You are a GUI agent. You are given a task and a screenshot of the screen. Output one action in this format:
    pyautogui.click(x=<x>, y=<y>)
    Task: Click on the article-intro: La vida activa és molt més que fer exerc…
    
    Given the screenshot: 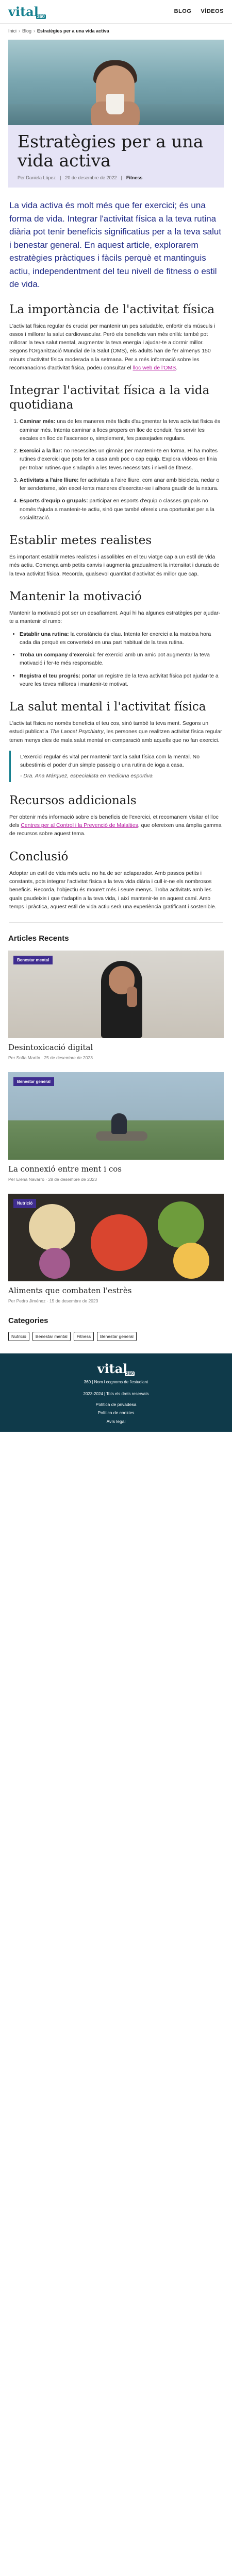 What is the action you would take?
    pyautogui.click(x=115, y=244)
    